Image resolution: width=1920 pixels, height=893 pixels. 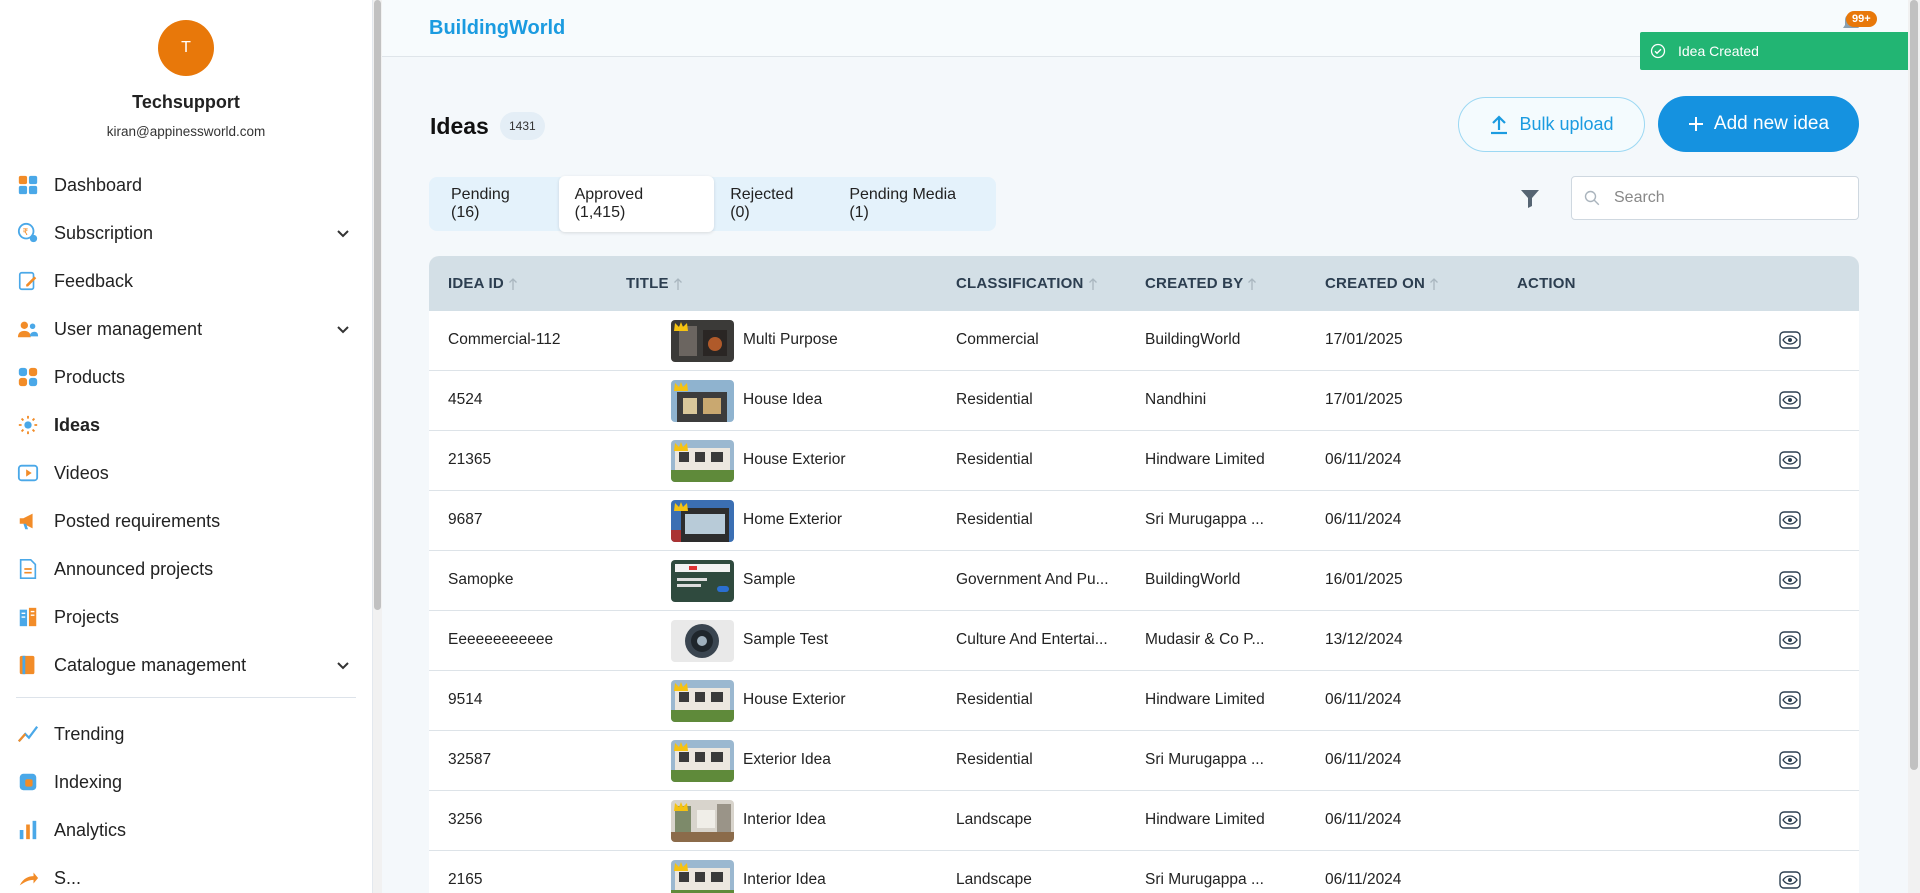 I want to click on sidebar-item-indexing: Indexing, so click(x=186, y=782).